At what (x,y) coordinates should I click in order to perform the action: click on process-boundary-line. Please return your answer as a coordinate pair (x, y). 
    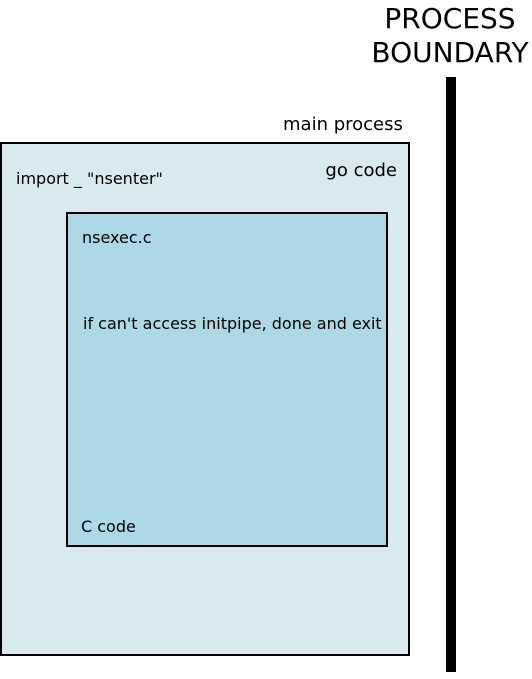
    Looking at the image, I should click on (451, 374).